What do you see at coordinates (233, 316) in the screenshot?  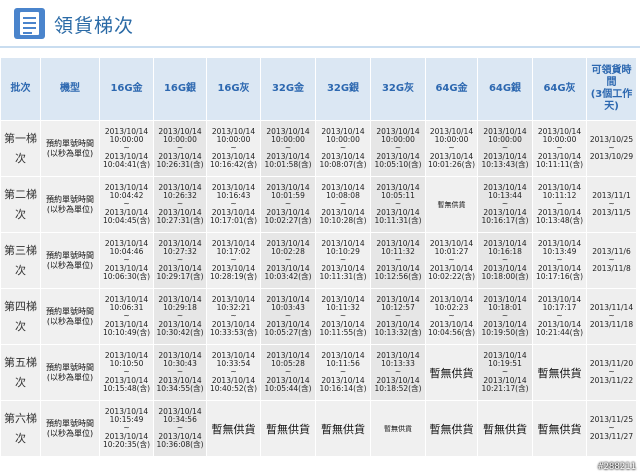 I see `time-range-cell: 2013/10/14 10:32:21 ~2013/10/14 10:33:53(含)` at bounding box center [233, 316].